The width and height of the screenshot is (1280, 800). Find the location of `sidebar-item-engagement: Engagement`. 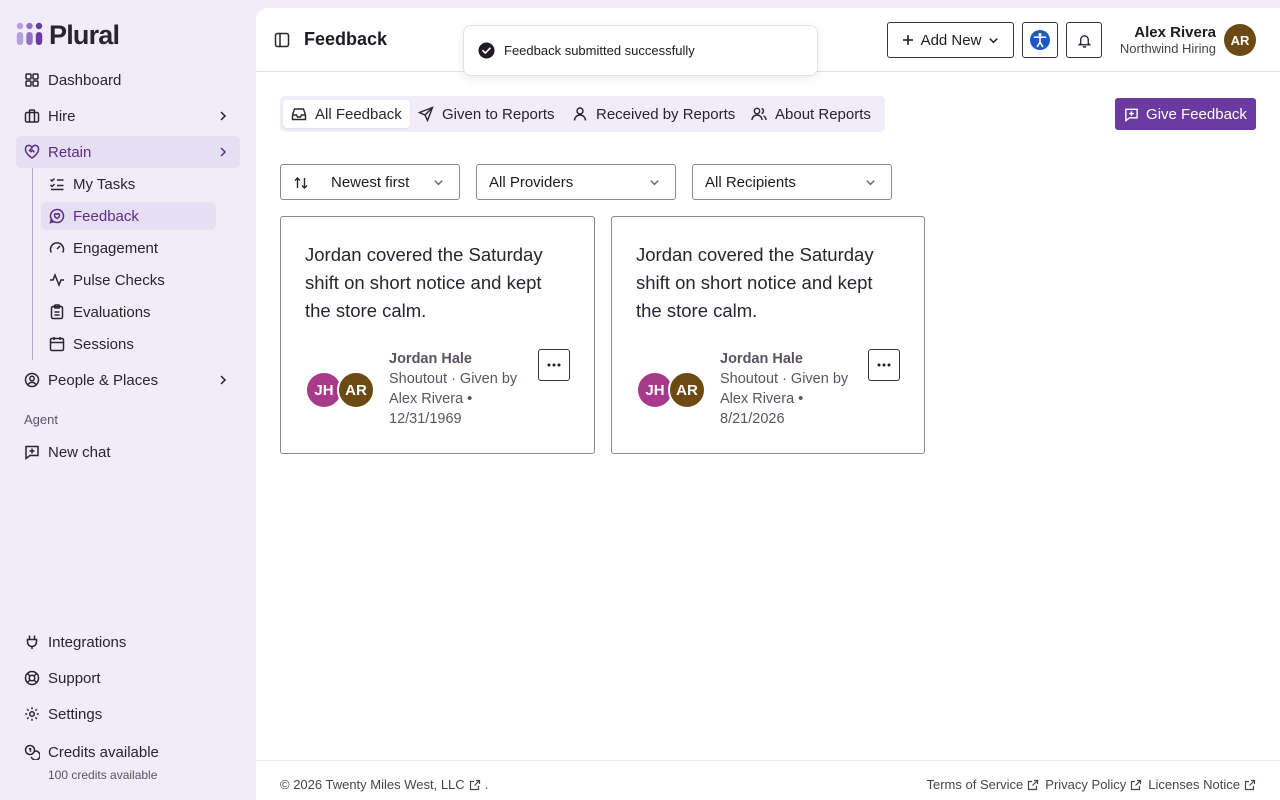

sidebar-item-engagement: Engagement is located at coordinates (128, 248).